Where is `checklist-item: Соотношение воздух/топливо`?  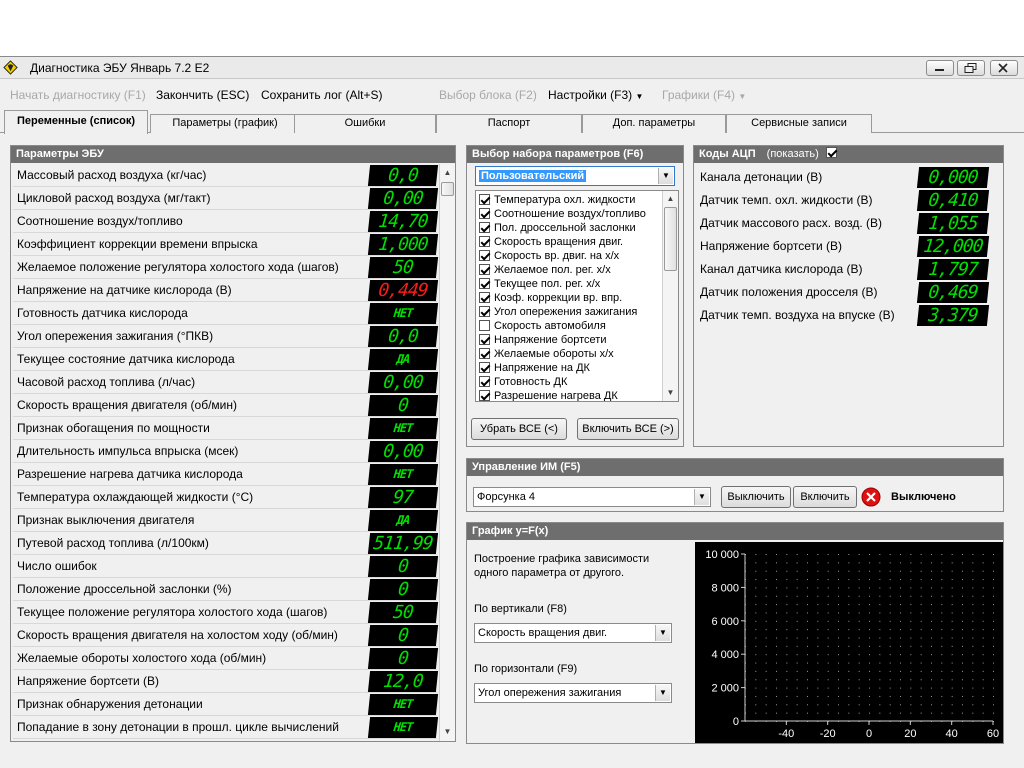
checklist-item: Соотношение воздух/топливо is located at coordinates (562, 214).